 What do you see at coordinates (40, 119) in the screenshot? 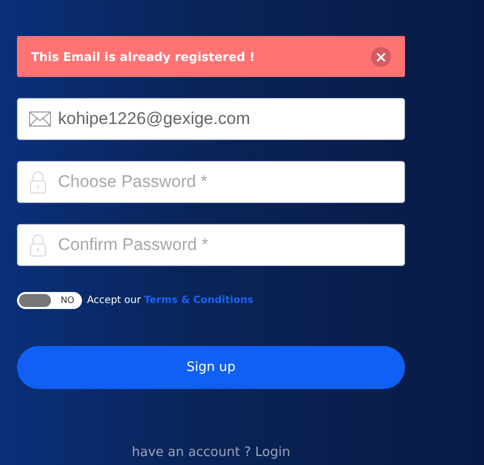
I see `envelope-icon` at bounding box center [40, 119].